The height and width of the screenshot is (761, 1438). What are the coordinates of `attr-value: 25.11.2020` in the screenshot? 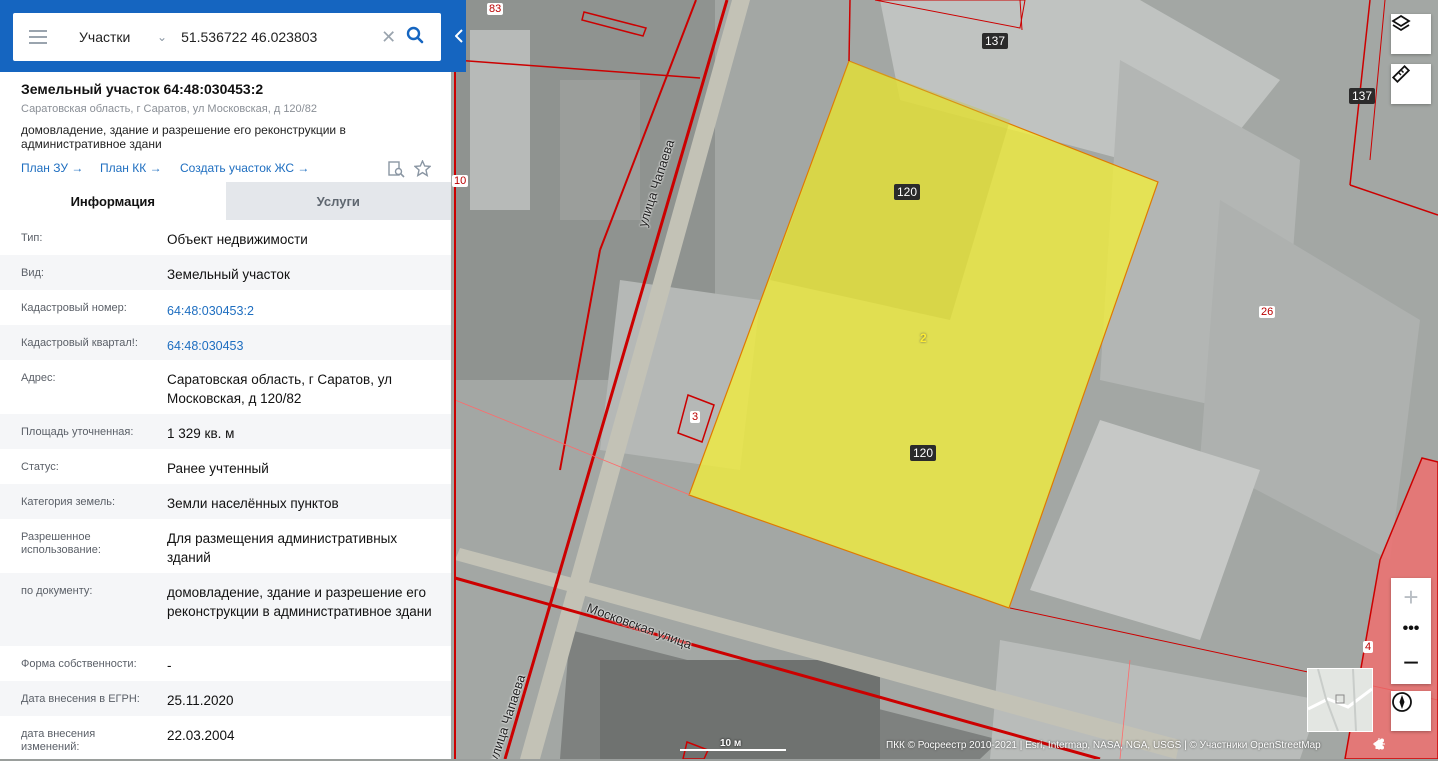 It's located at (200, 700).